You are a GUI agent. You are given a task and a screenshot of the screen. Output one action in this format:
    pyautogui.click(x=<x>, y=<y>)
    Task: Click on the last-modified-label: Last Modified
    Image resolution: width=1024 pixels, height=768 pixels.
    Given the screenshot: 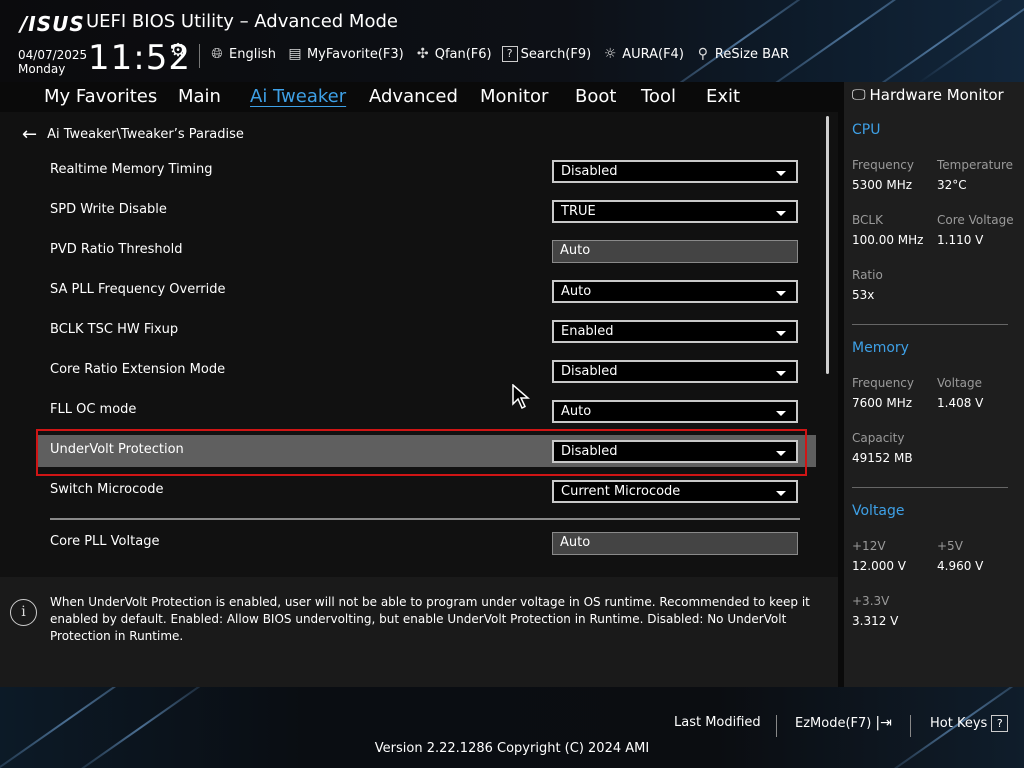 What is the action you would take?
    pyautogui.click(x=717, y=722)
    